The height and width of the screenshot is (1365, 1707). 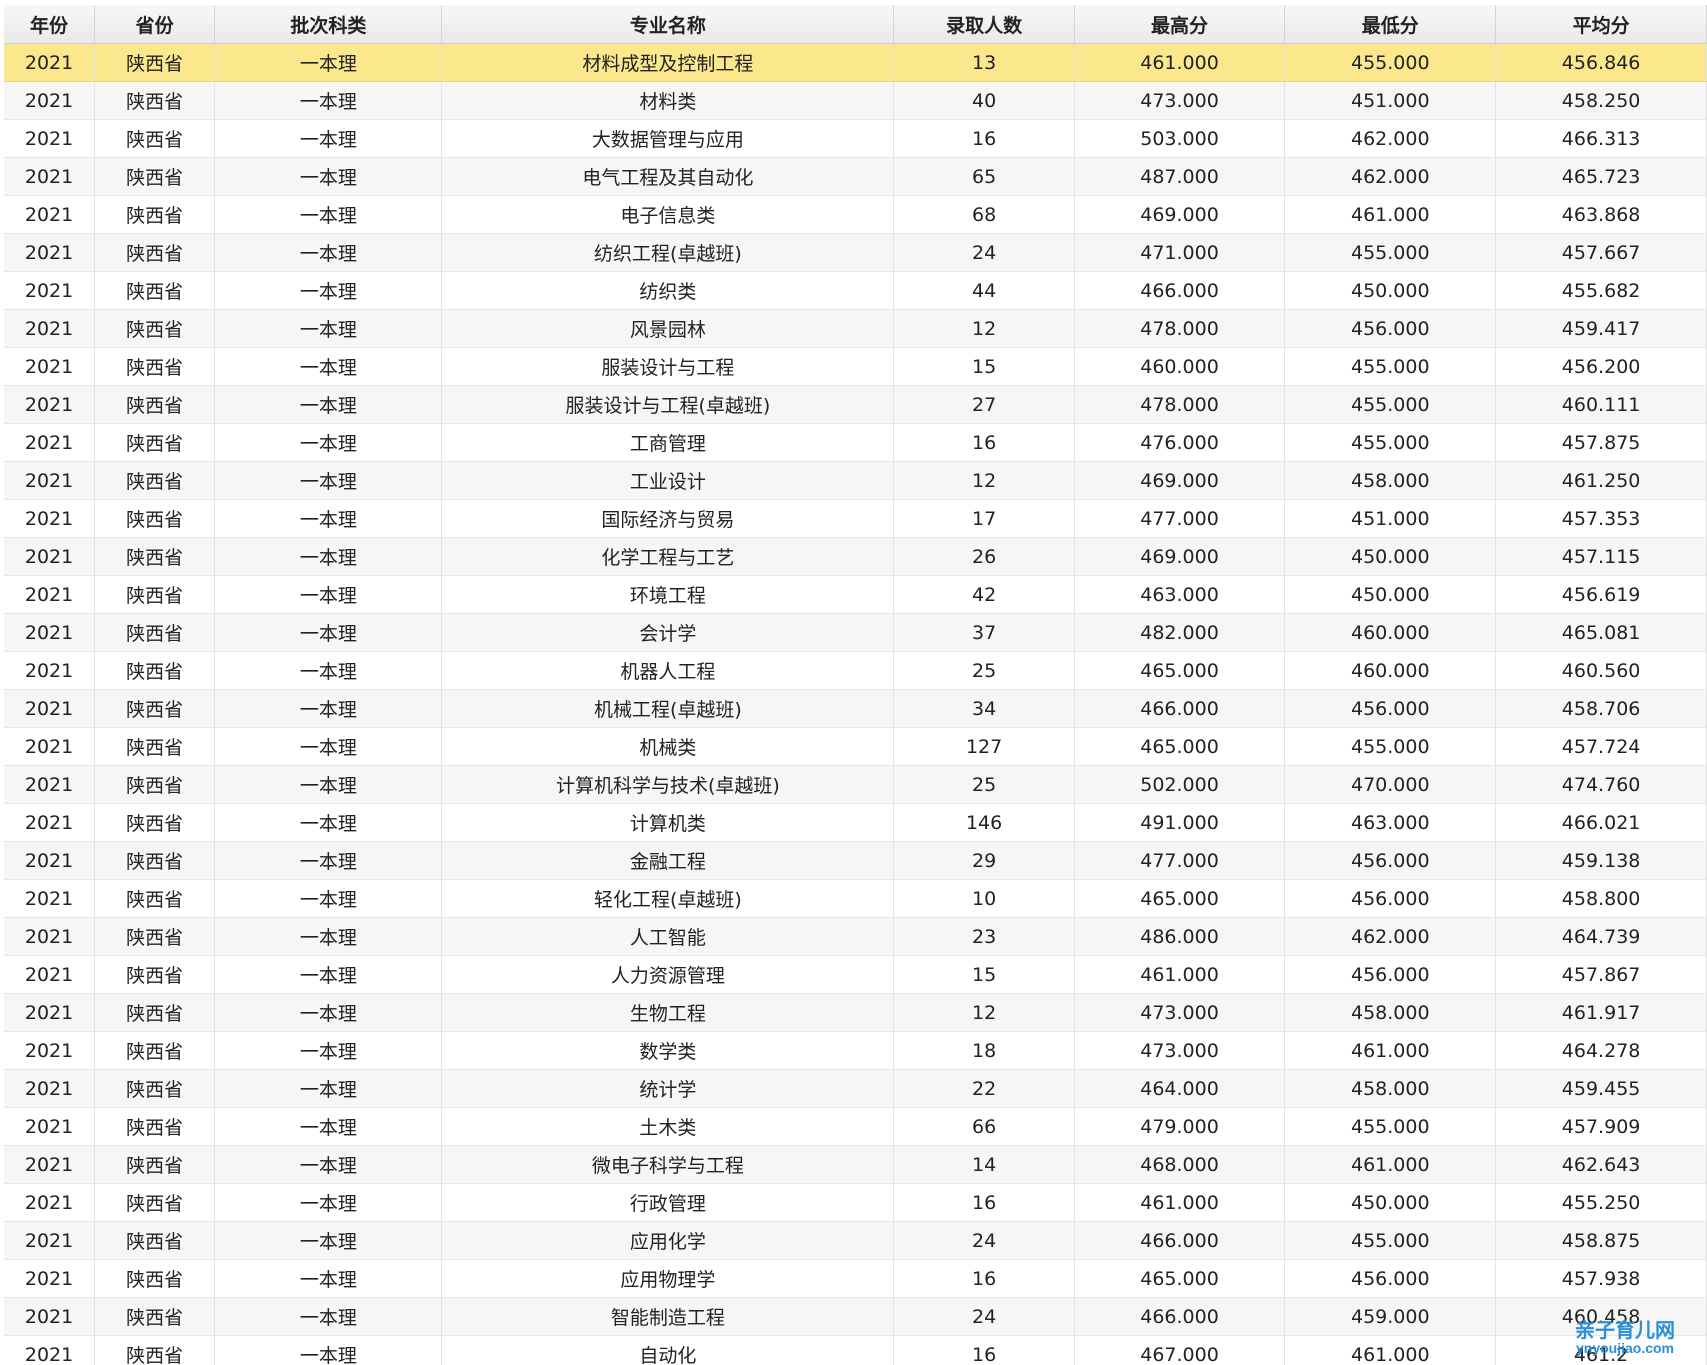 What do you see at coordinates (668, 252) in the screenshot?
I see `cell-major: 纺织工程(卓越班)` at bounding box center [668, 252].